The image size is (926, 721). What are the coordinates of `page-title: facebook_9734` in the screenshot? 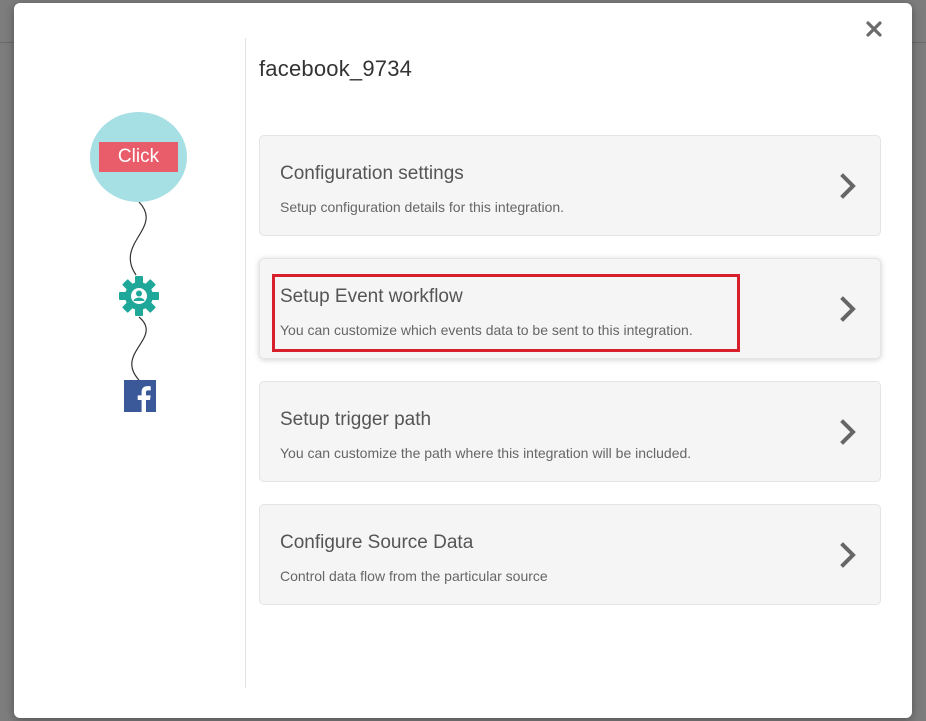 It's located at (336, 68).